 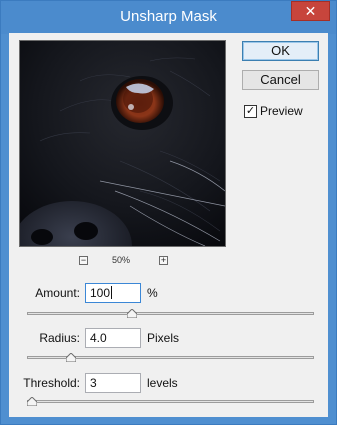 What do you see at coordinates (280, 51) in the screenshot?
I see `ok-button: OK` at bounding box center [280, 51].